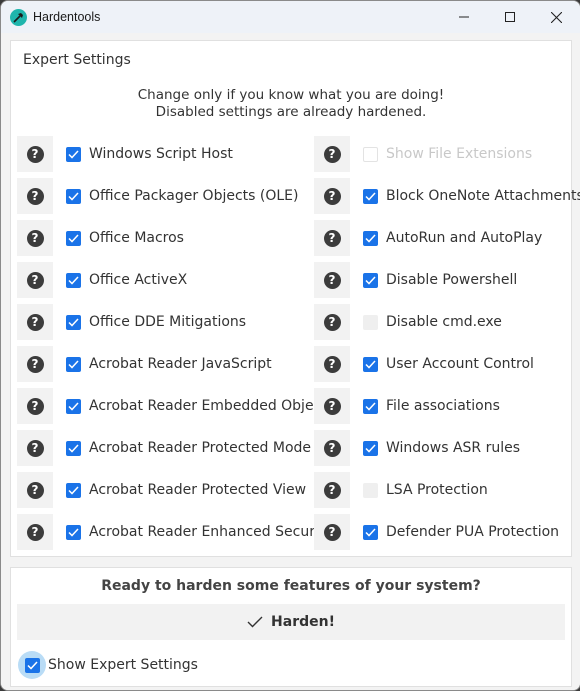 The image size is (580, 691). What do you see at coordinates (168, 322) in the screenshot?
I see `setting-label: Office DDE Mitigations` at bounding box center [168, 322].